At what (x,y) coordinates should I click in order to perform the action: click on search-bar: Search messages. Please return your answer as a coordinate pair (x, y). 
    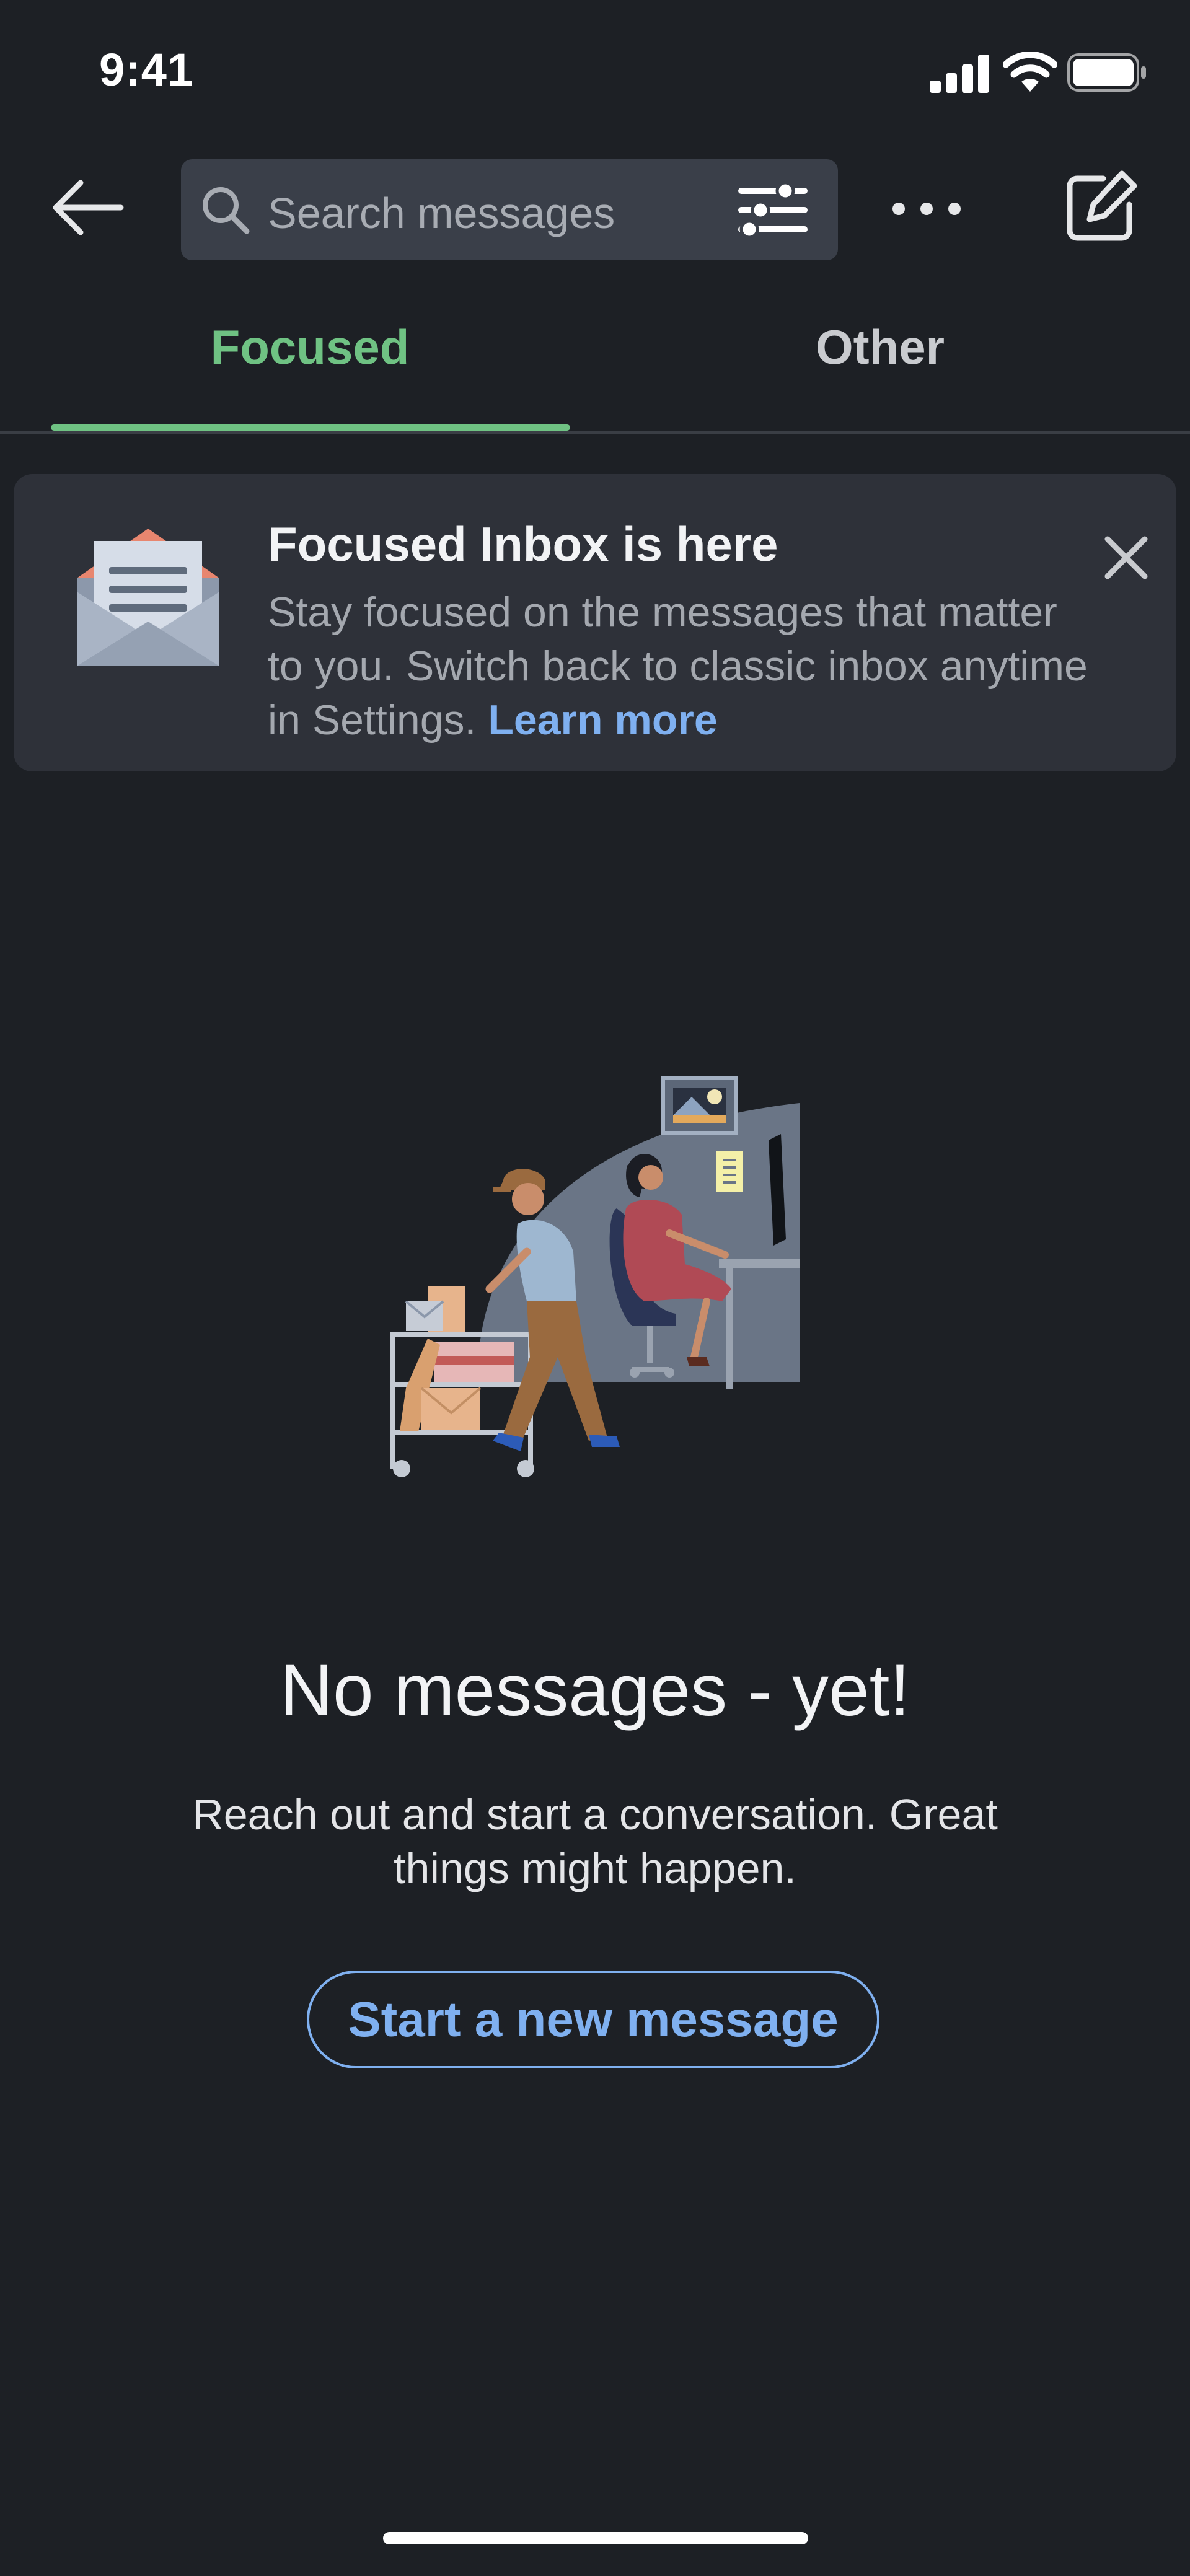
    Looking at the image, I should click on (509, 210).